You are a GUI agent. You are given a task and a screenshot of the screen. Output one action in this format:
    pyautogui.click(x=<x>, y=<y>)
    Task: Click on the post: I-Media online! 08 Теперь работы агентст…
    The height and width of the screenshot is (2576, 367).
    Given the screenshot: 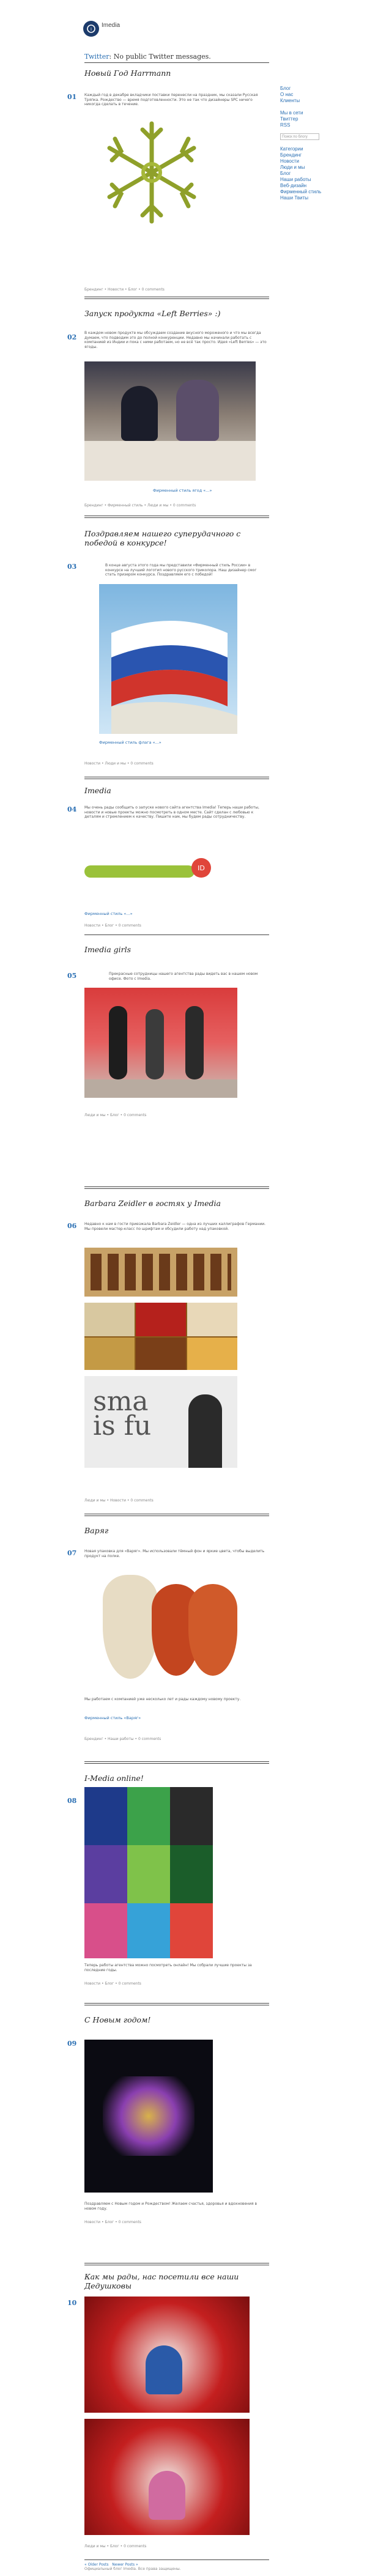 What is the action you would take?
    pyautogui.click(x=168, y=1887)
    